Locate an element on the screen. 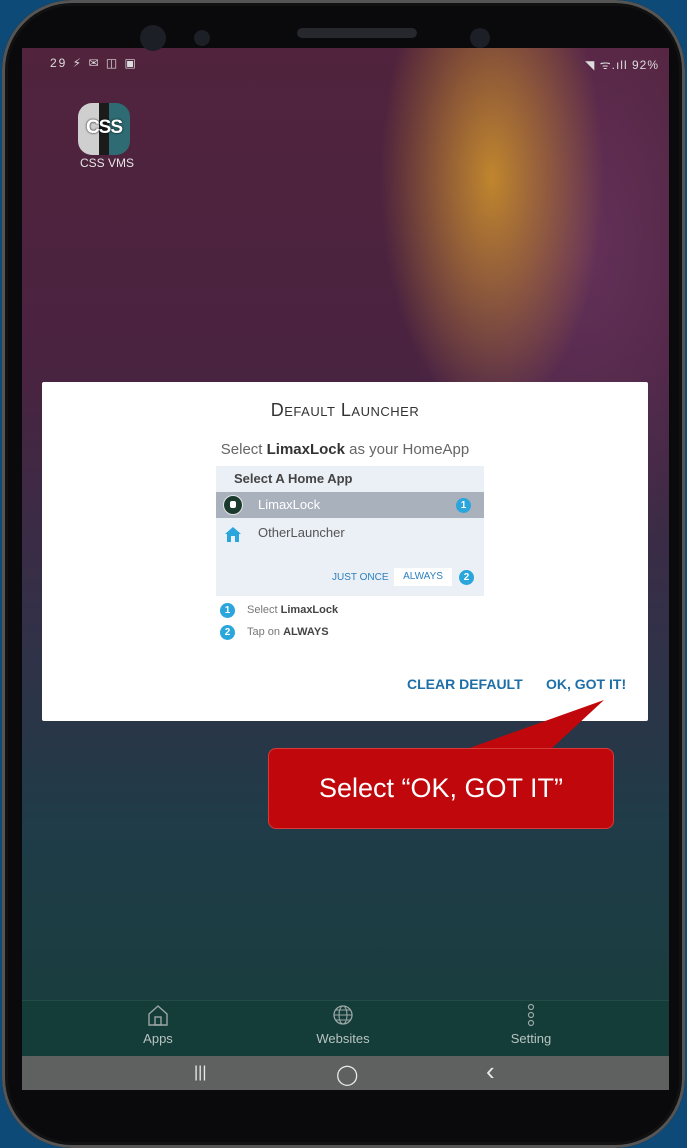 The image size is (687, 1148). iris-sensor-icon is located at coordinates (480, 38).